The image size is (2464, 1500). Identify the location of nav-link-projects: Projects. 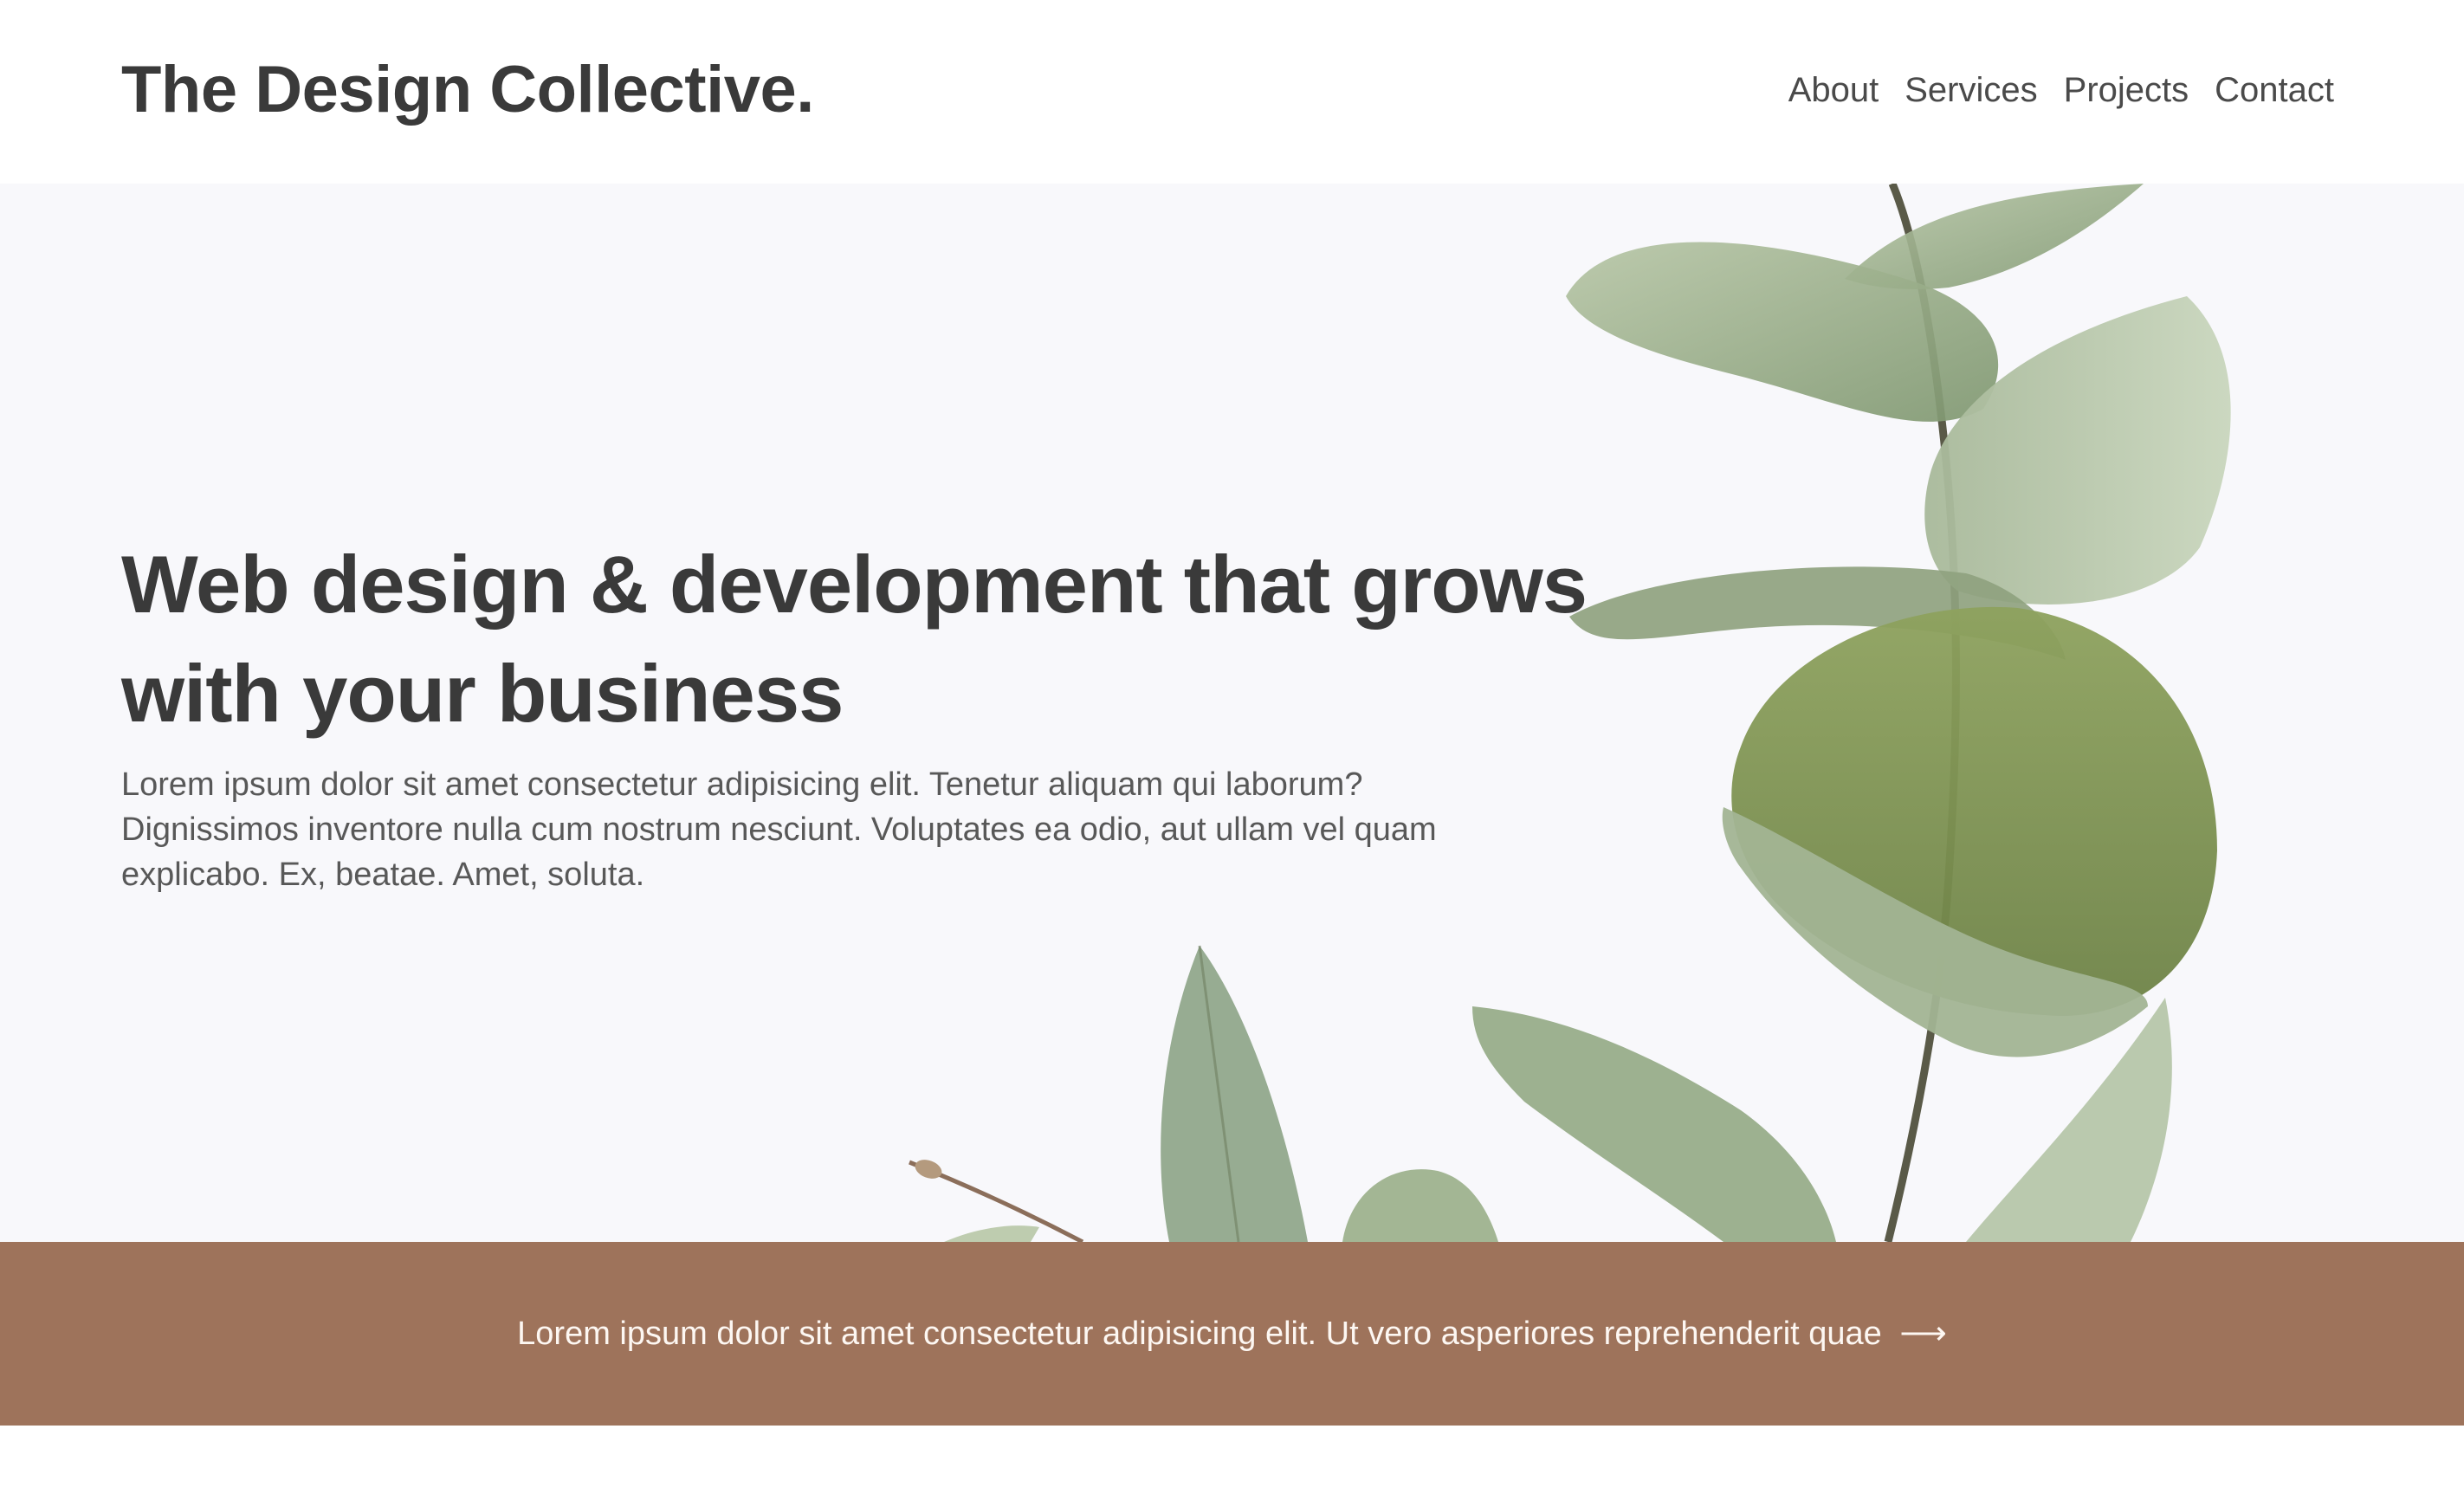
(2126, 90).